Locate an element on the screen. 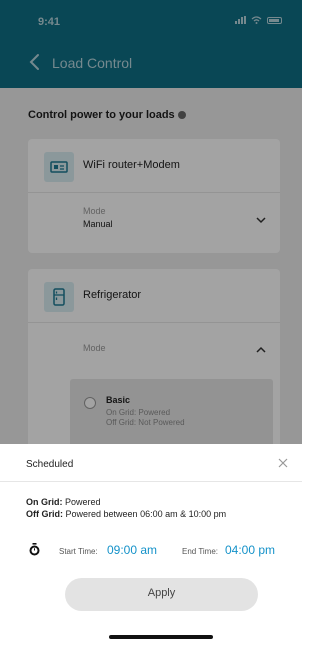 This screenshot has height=647, width=320. router-icon is located at coordinates (59, 167).